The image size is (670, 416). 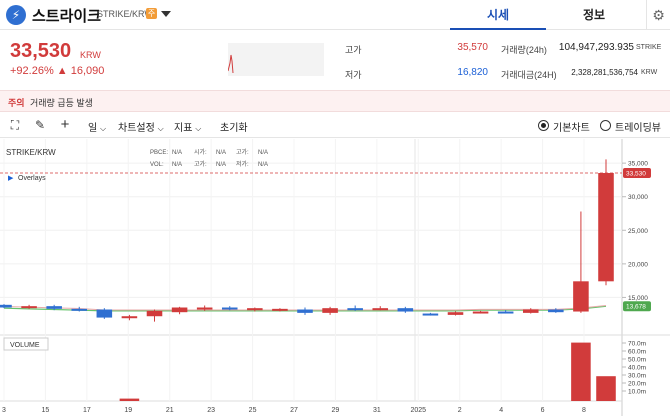 What do you see at coordinates (335, 101) in the screenshot?
I see `warning-bar: 주의 거래량 급등 발생` at bounding box center [335, 101].